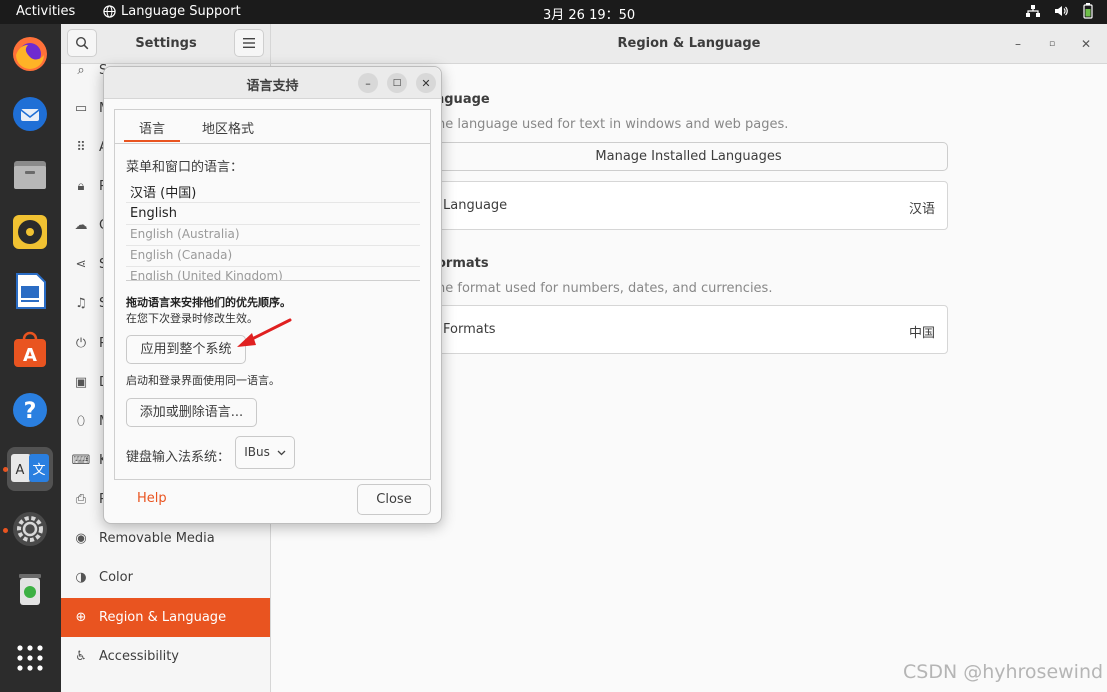  Describe the element at coordinates (1003, 672) in the screenshot. I see `watermark: CSDN @hyhrosewind` at that location.